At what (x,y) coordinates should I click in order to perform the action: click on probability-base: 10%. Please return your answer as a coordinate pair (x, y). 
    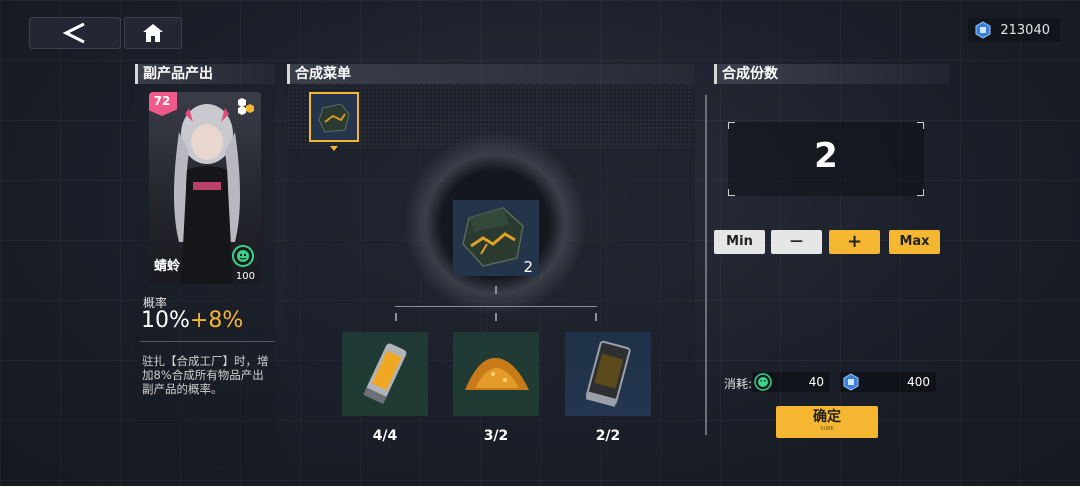
    Looking at the image, I should click on (165, 320).